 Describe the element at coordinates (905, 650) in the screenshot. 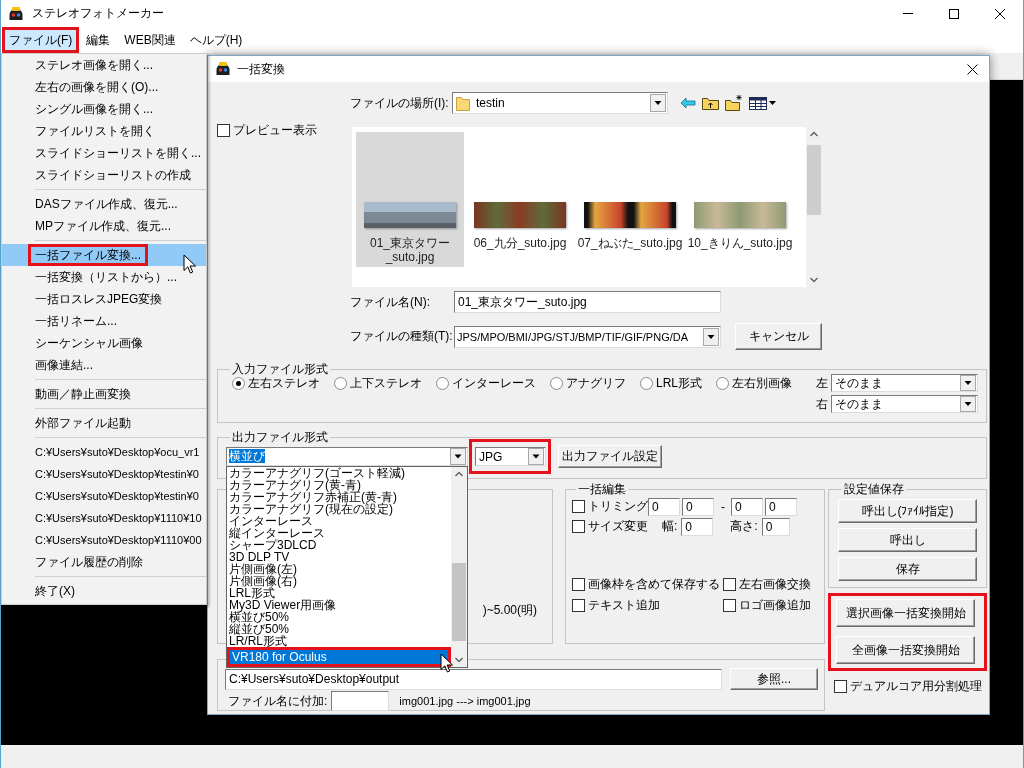

I see `start-conversion-button: 全画像一括変換開始` at that location.